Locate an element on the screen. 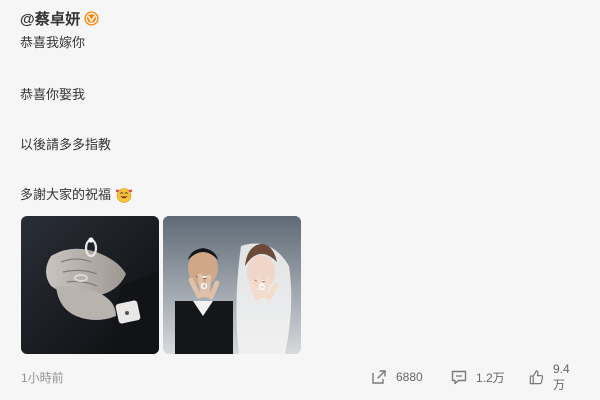  like-count: 9.4万 is located at coordinates (561, 376).